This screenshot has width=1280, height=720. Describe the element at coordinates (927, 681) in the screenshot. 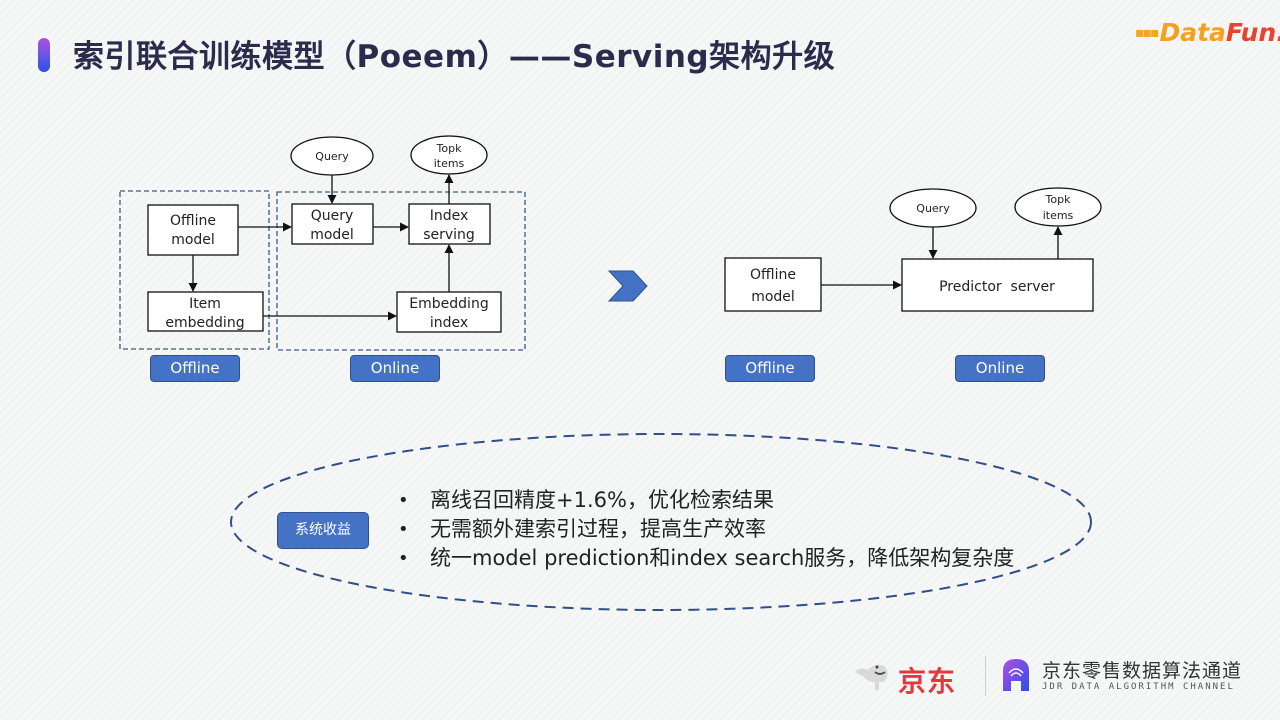

I see `jd-brand-text: 京东` at that location.